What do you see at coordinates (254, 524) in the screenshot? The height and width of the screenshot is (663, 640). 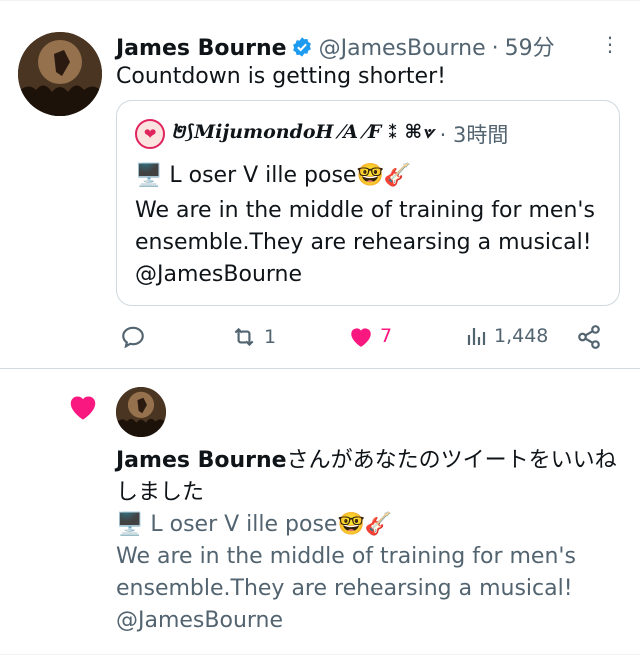 I see `liked-tweet-first-line: 🖥️ L oser V ille pose🤓🎸` at bounding box center [254, 524].